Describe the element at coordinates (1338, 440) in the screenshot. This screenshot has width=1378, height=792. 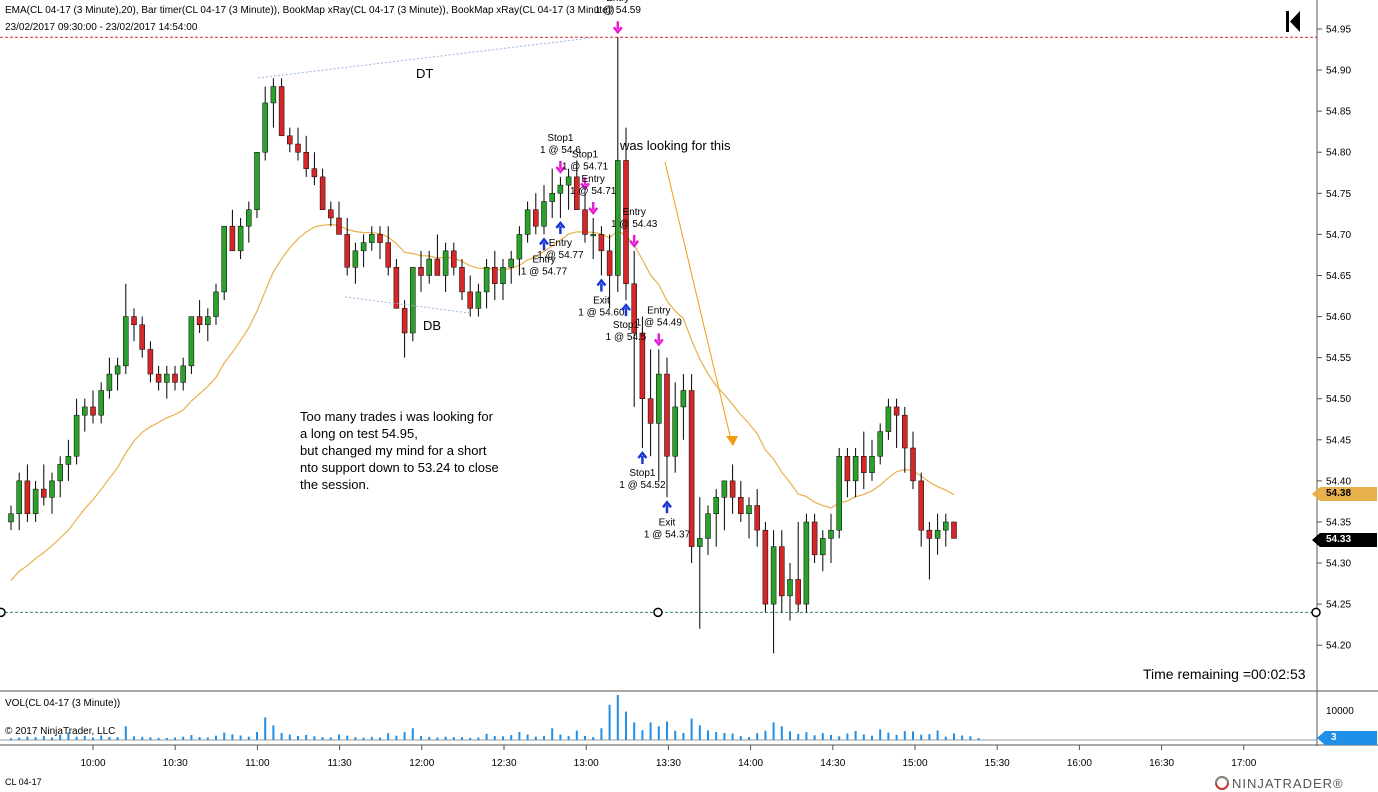
I see `y-tick-label: 54.45` at that location.